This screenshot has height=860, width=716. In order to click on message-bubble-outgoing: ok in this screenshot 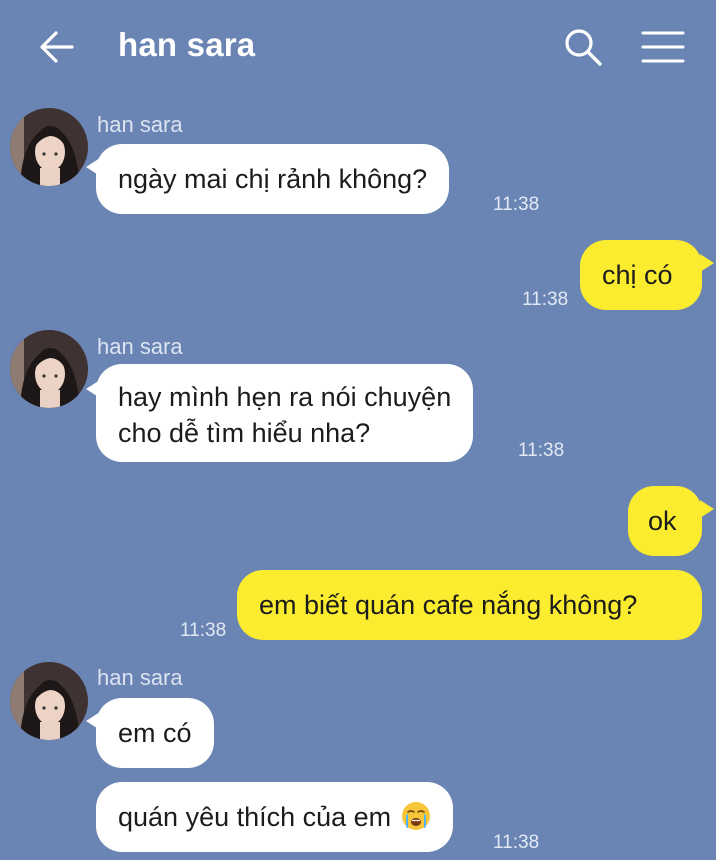, I will do `click(665, 521)`.